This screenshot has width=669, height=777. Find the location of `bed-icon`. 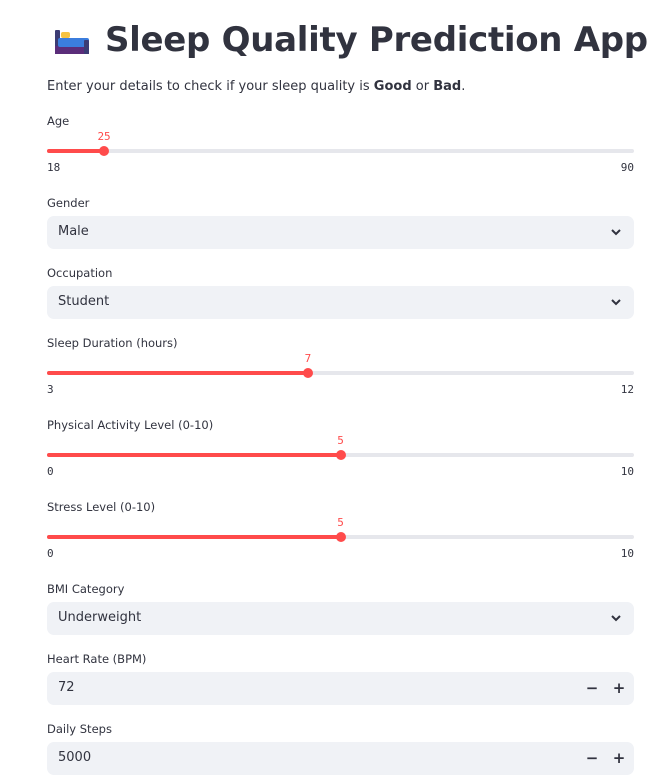

bed-icon is located at coordinates (72, 40).